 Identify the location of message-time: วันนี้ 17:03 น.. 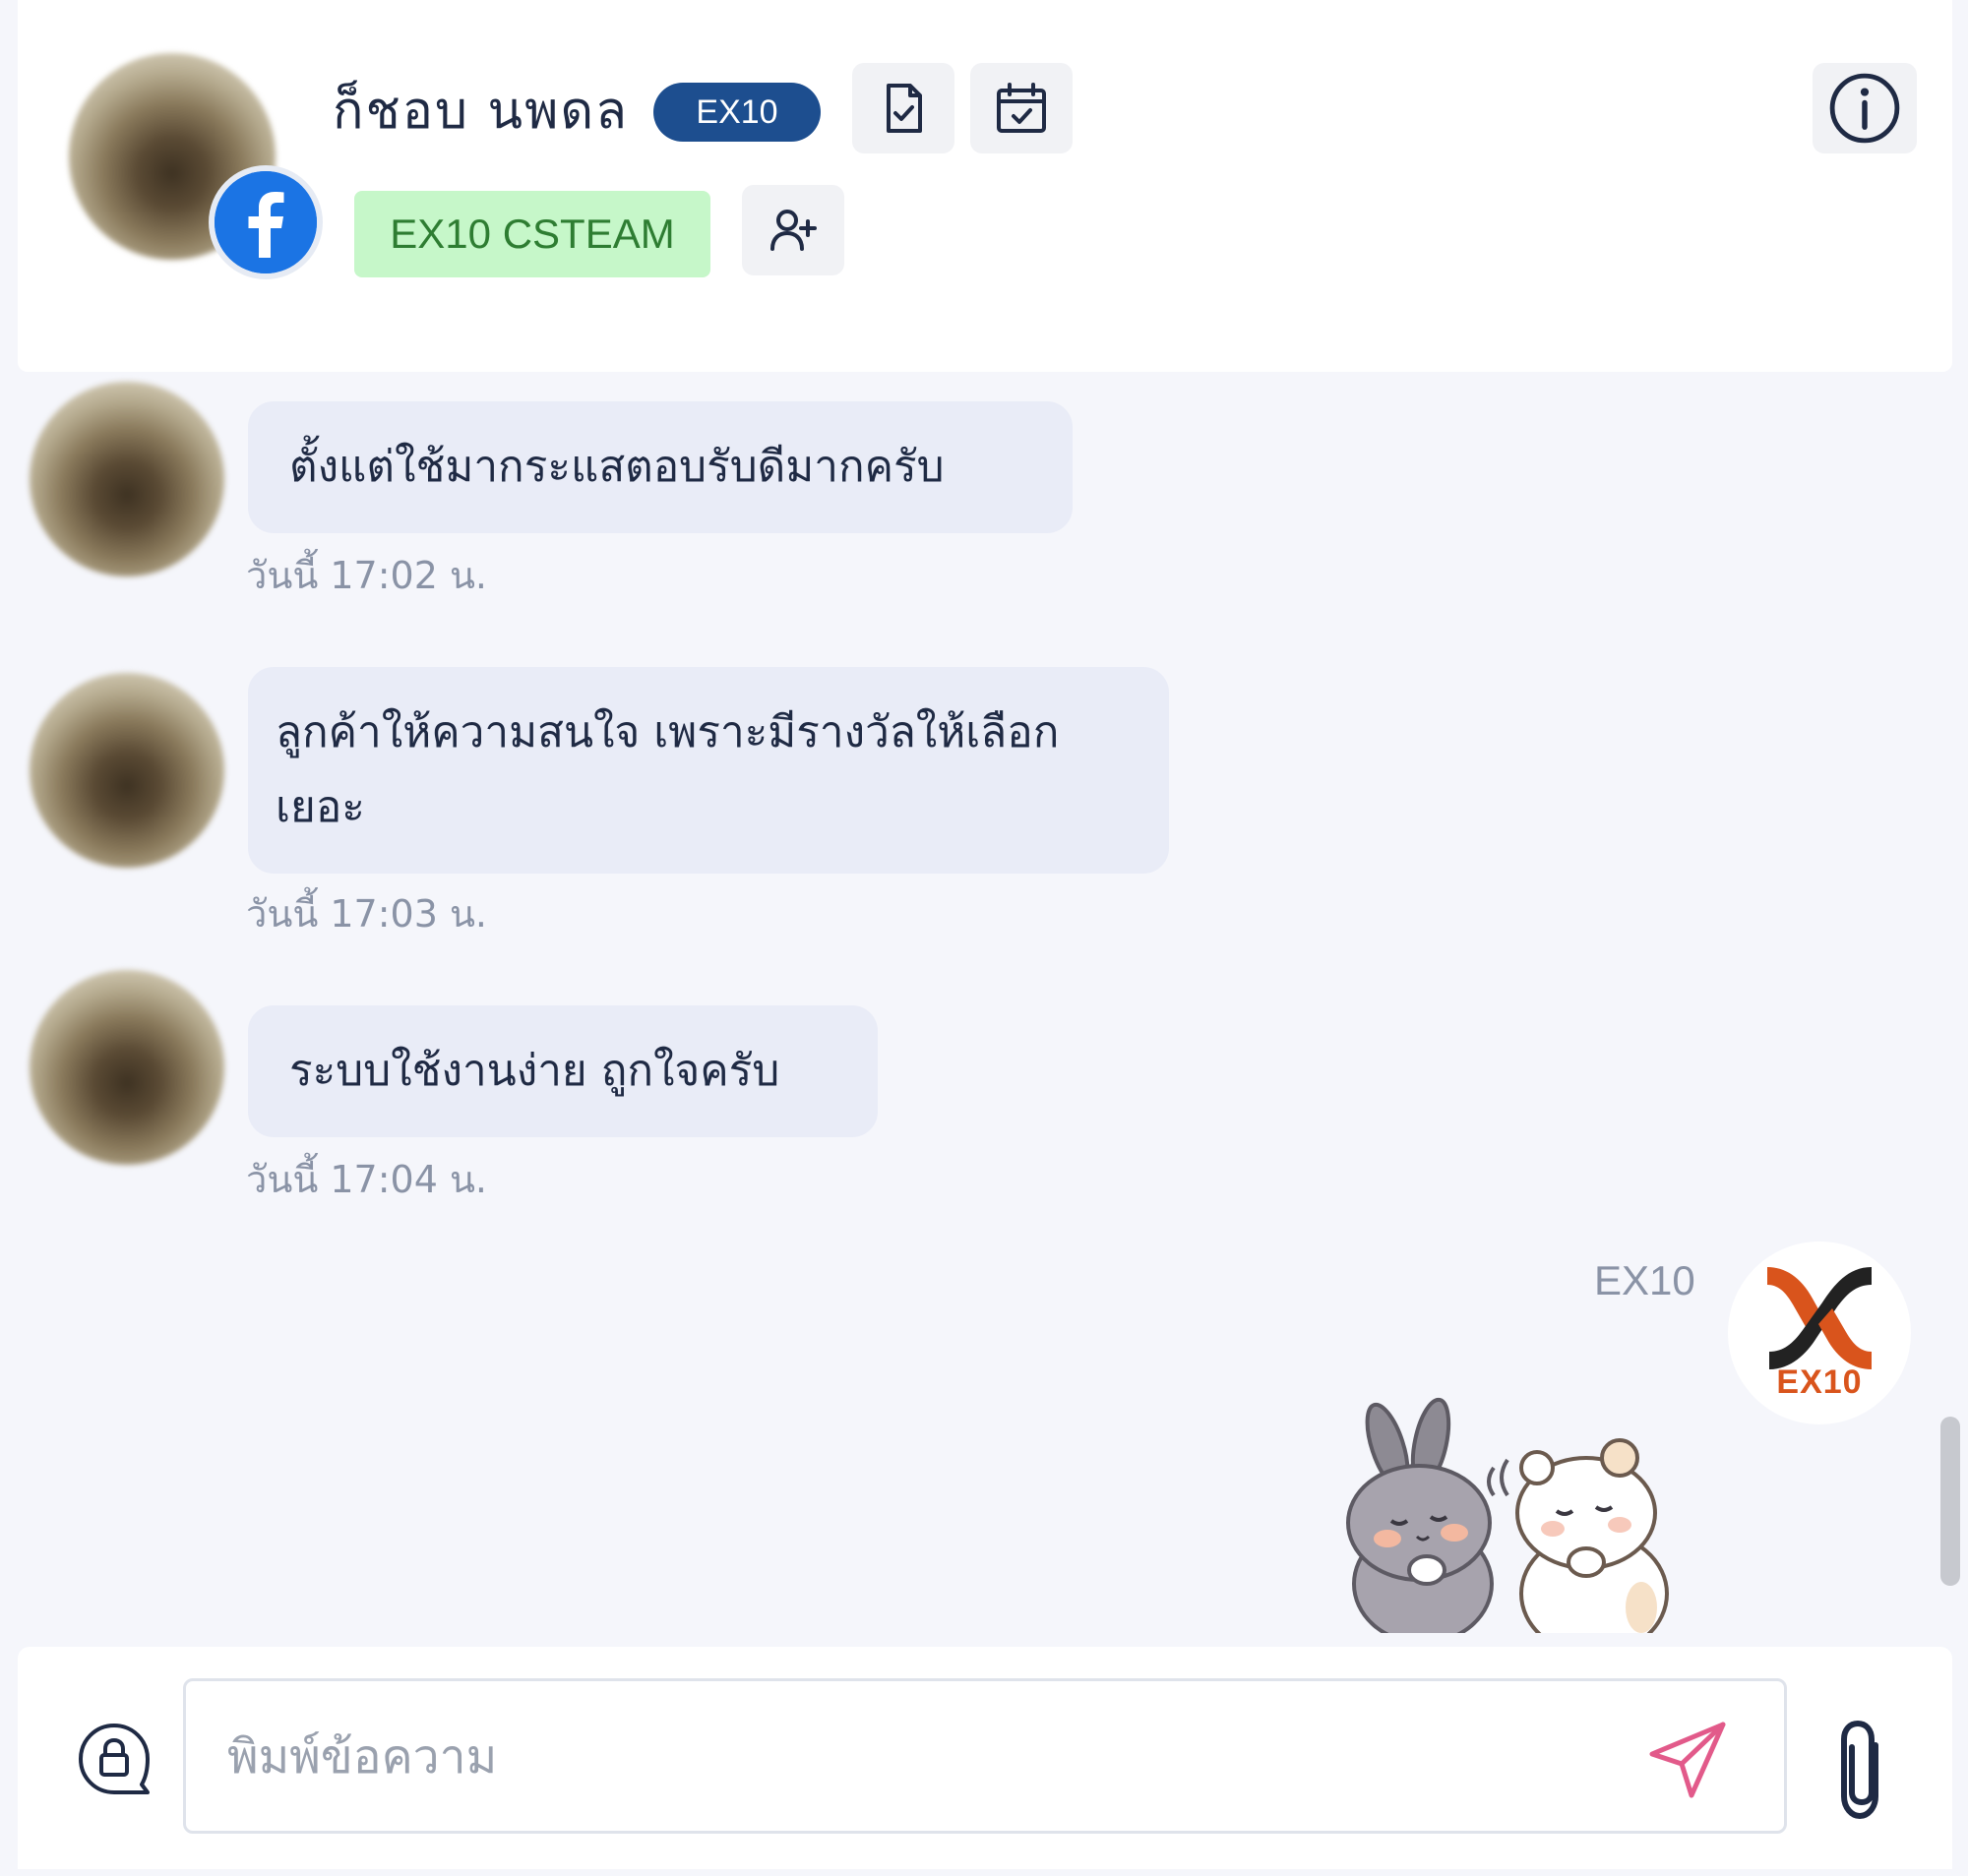
(367, 914).